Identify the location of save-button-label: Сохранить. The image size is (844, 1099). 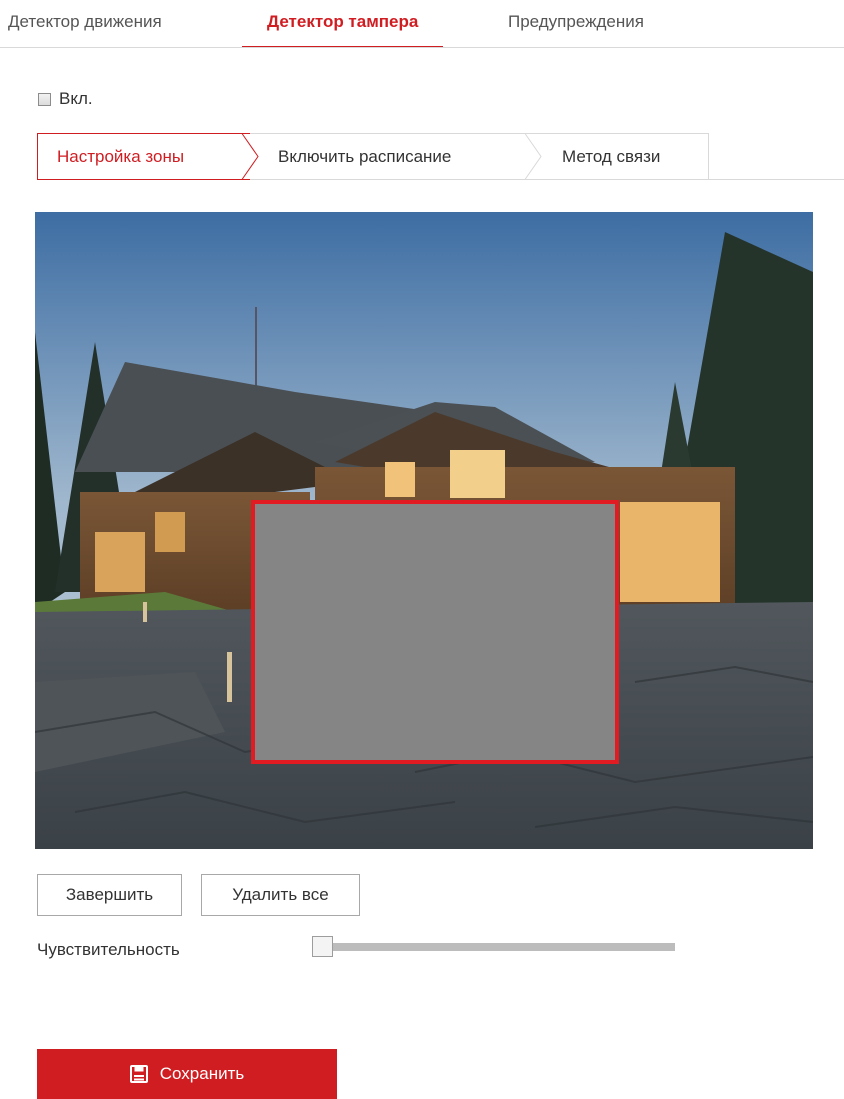
(202, 1073).